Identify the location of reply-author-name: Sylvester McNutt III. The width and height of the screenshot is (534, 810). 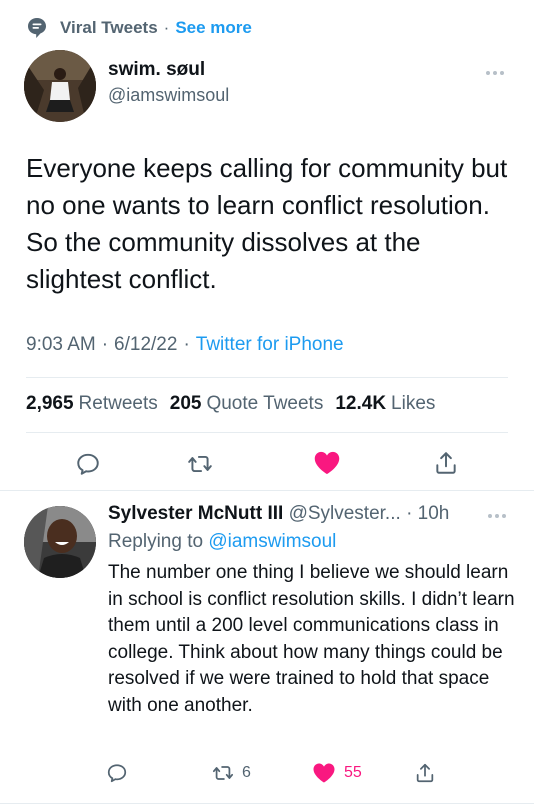
(195, 513).